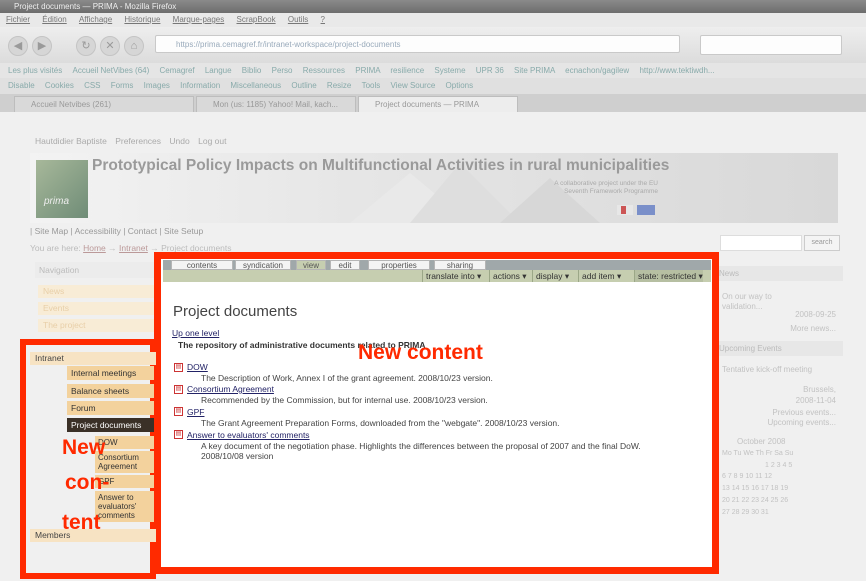 The height and width of the screenshot is (581, 866). I want to click on bookmark-item: Cemagref, so click(177, 70).